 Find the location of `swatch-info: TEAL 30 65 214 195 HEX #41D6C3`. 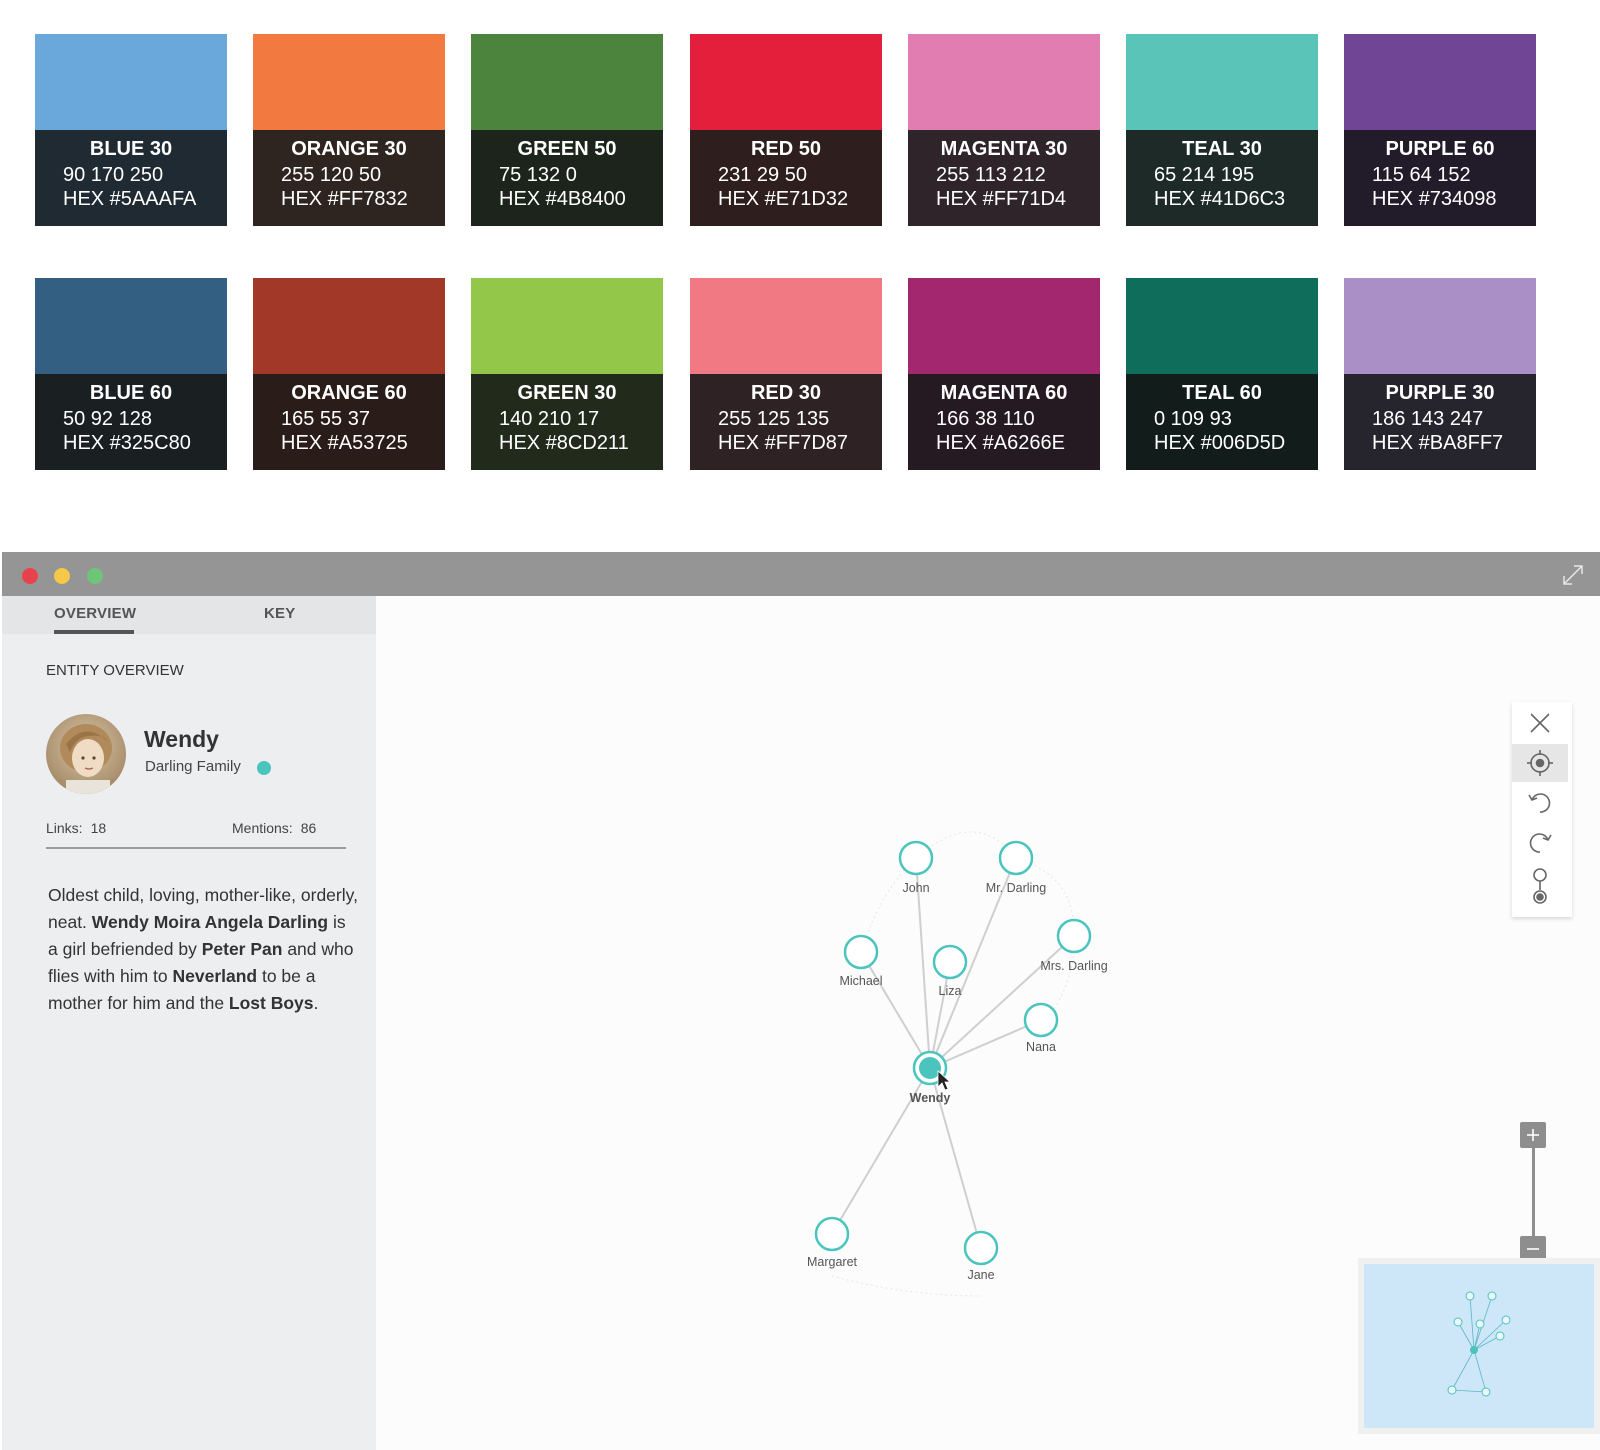

swatch-info: TEAL 30 65 214 195 HEX #41D6C3 is located at coordinates (1222, 178).